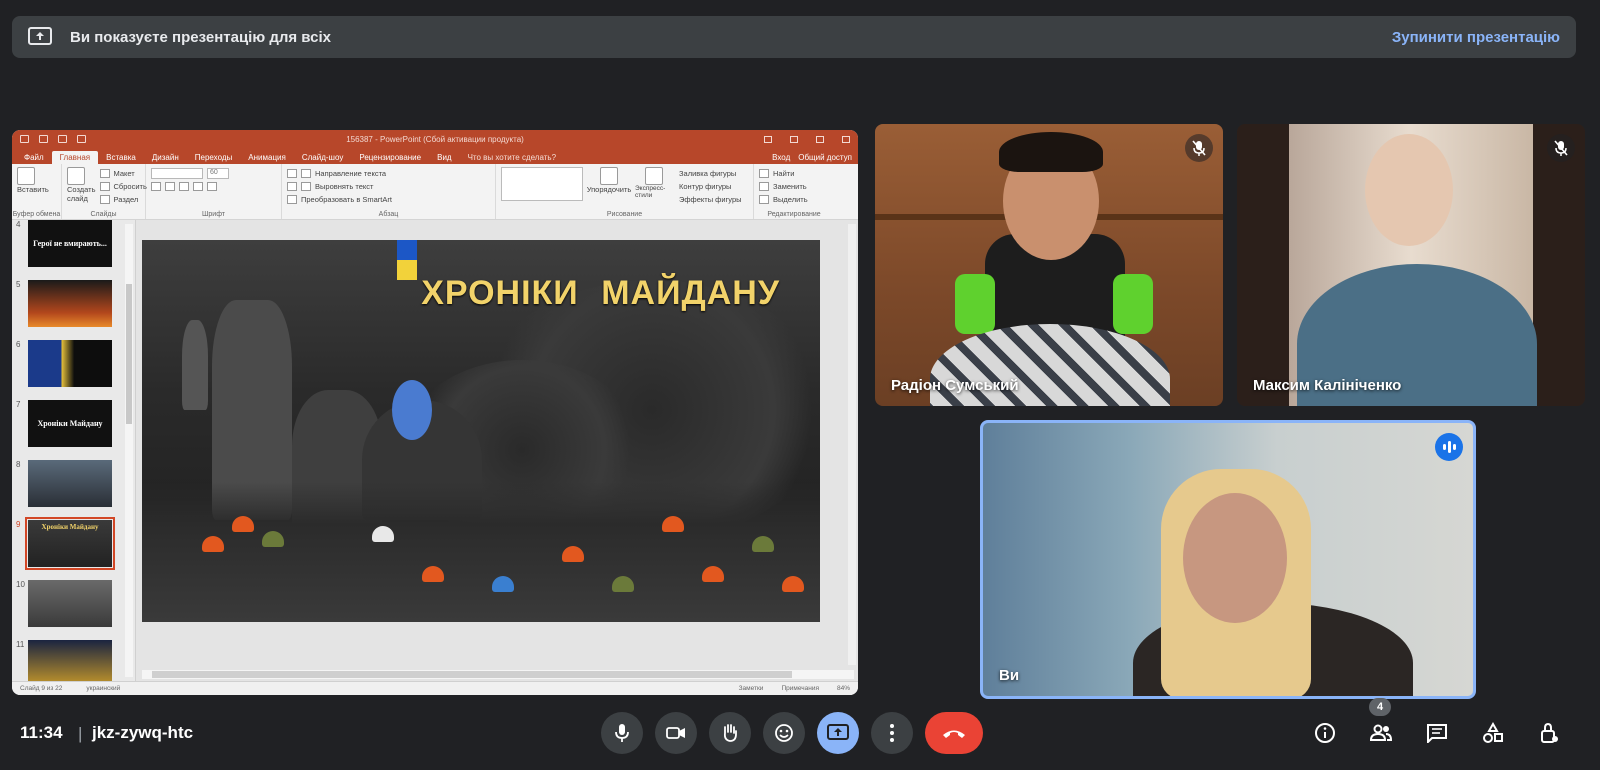  What do you see at coordinates (322, 157) in the screenshot?
I see `tab-slideshow: Слайд-шоу` at bounding box center [322, 157].